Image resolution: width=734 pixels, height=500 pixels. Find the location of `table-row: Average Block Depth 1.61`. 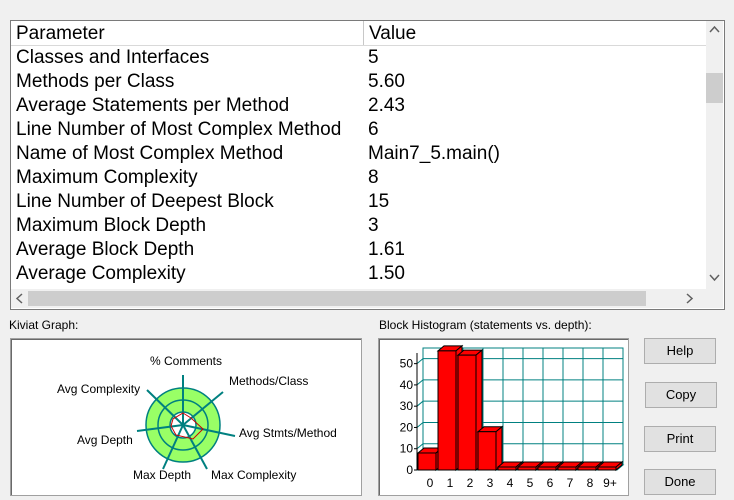

table-row: Average Block Depth 1.61 is located at coordinates (358, 250).